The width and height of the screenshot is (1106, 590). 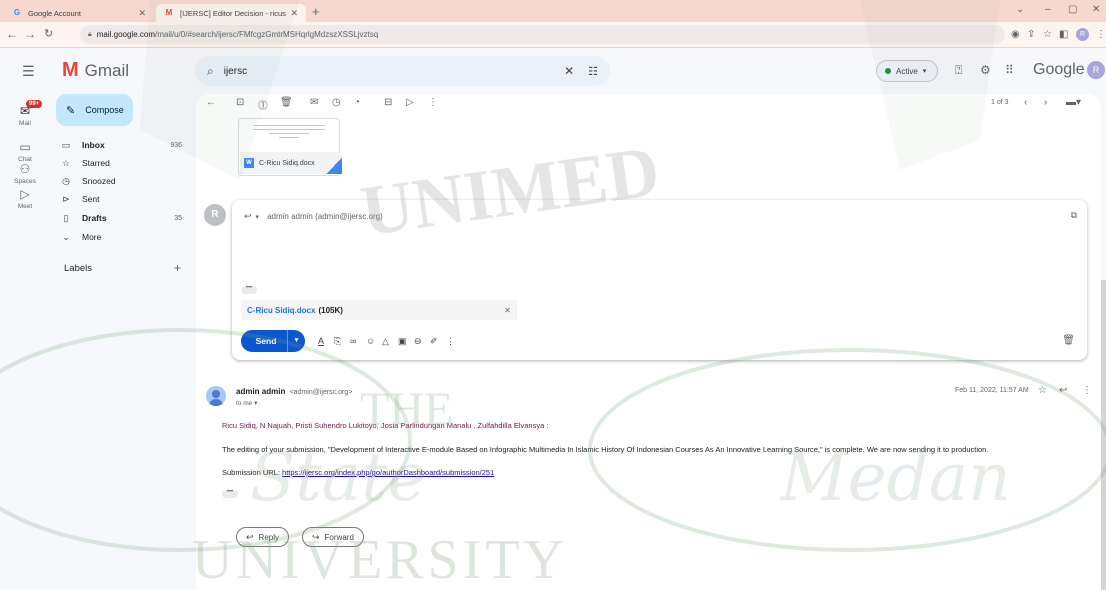 What do you see at coordinates (28, 71) in the screenshot?
I see `main-menu-icon: ☰` at bounding box center [28, 71].